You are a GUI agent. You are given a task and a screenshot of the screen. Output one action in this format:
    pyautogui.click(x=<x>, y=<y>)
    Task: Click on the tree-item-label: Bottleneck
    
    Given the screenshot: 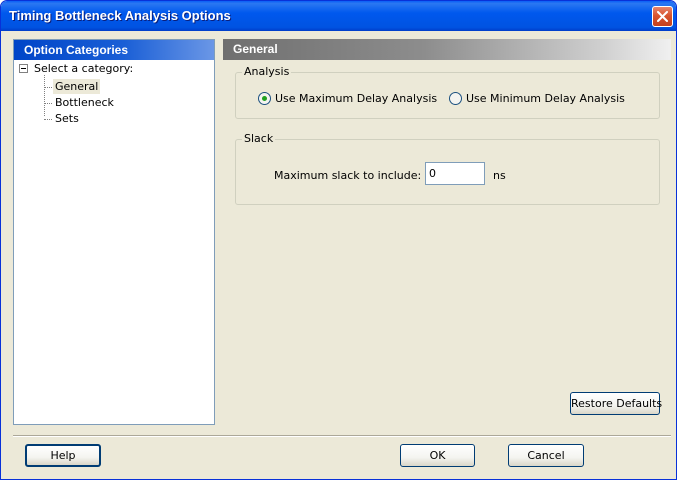 What is the action you would take?
    pyautogui.click(x=84, y=102)
    